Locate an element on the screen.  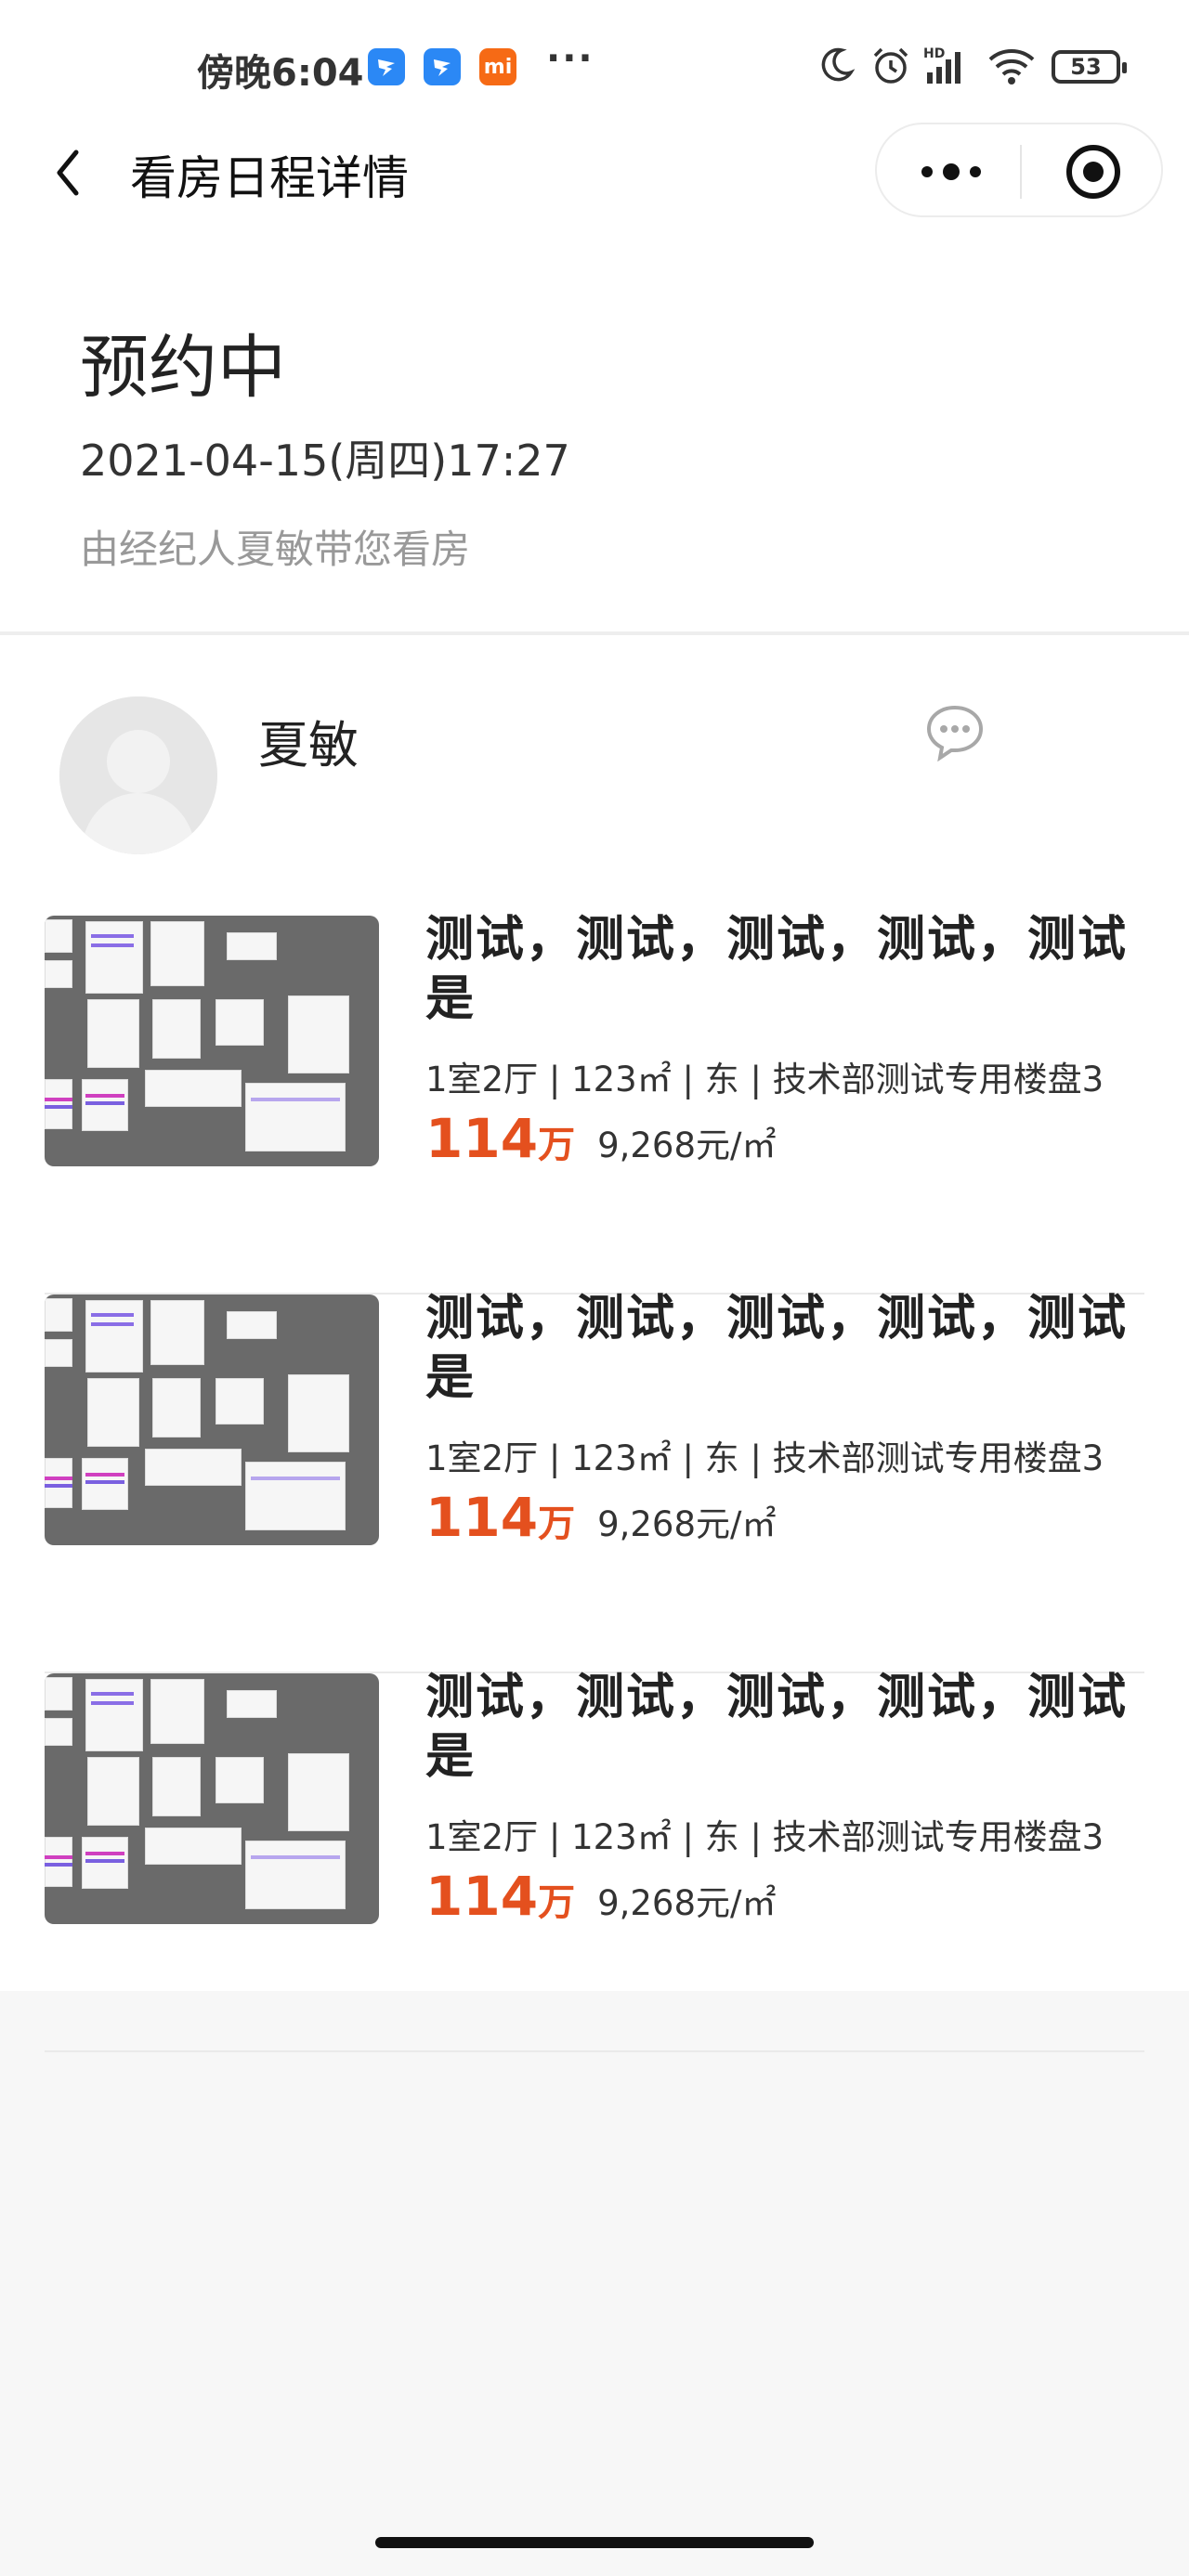
agent-name: 夏敏 is located at coordinates (308, 745).